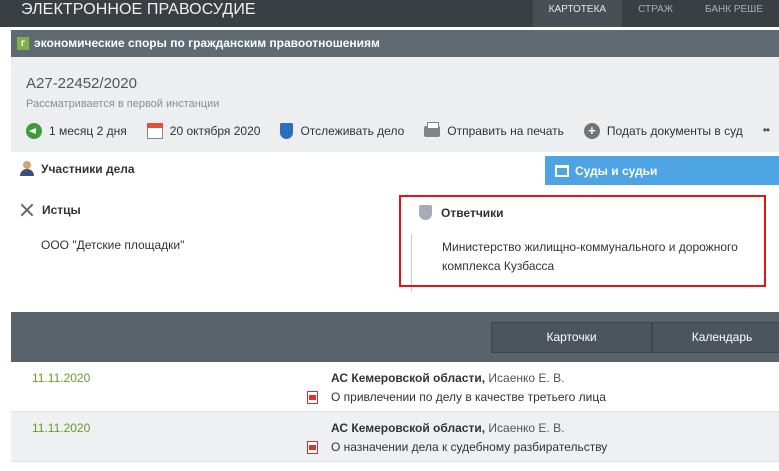  Describe the element at coordinates (88, 168) in the screenshot. I see `tab-participants-label: Участники дела` at that location.